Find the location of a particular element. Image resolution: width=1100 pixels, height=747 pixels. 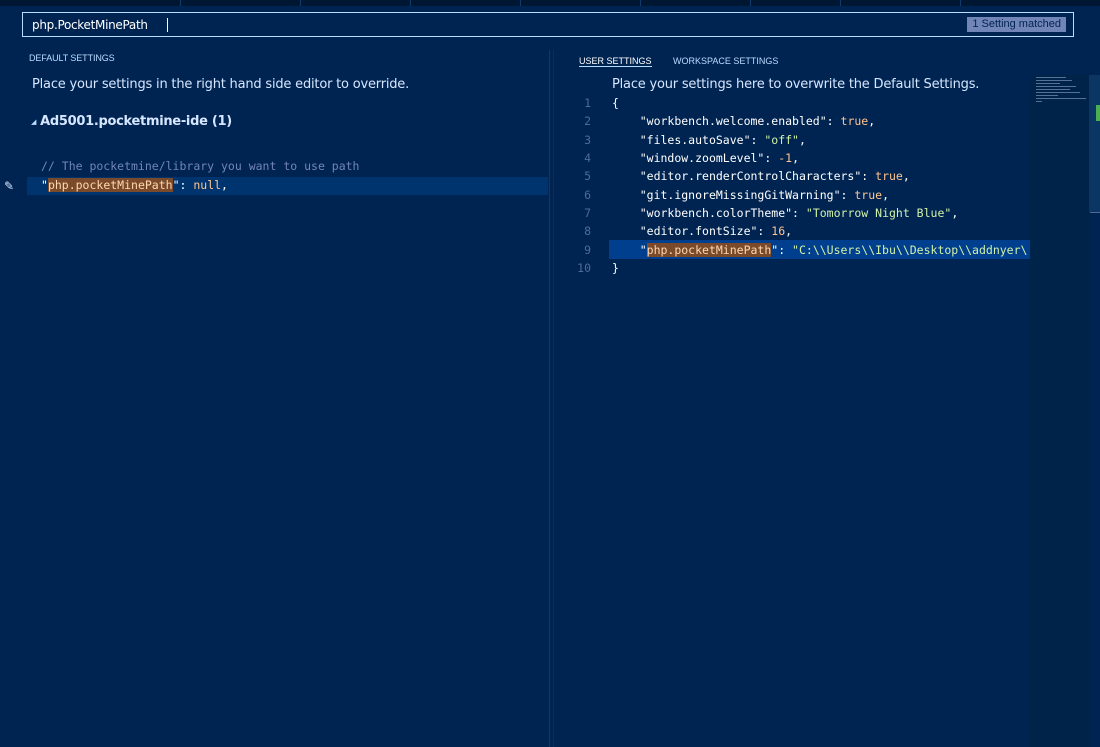

line-number: 2 is located at coordinates (587, 121).